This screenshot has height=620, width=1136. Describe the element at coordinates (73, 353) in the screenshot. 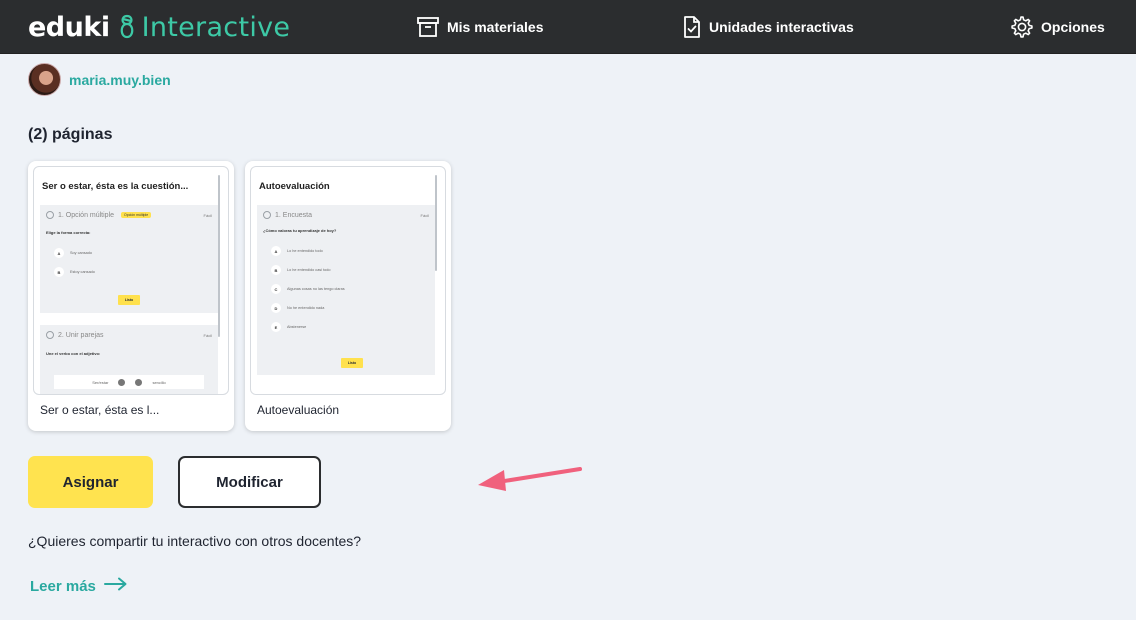

I see `question-prompt: Une el verbo con el adjetivo:` at that location.